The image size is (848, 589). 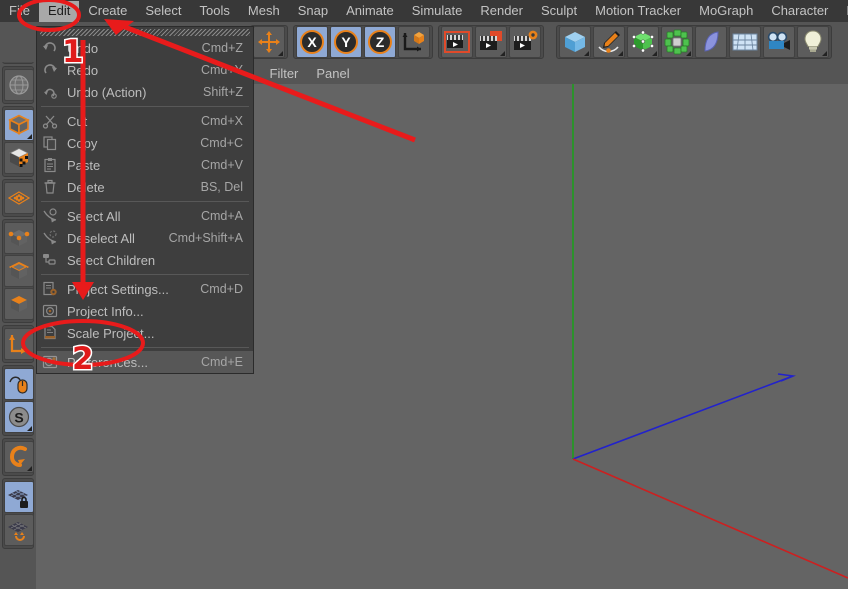 What do you see at coordinates (50, 333) in the screenshot?
I see `scale-project-icon` at bounding box center [50, 333].